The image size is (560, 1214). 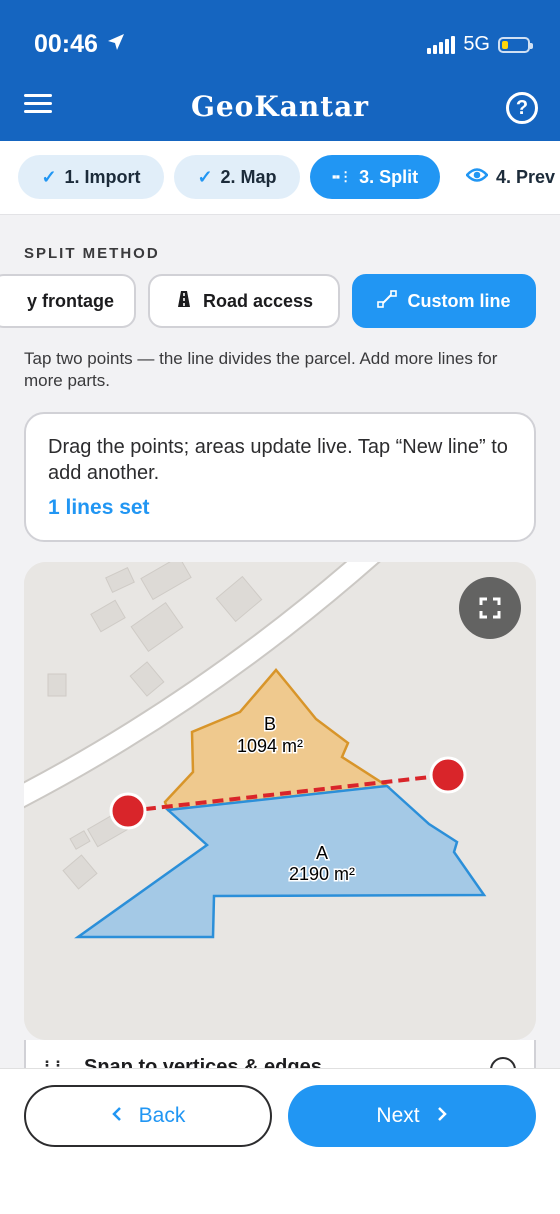 What do you see at coordinates (448, 775) in the screenshot?
I see `split-point-end` at bounding box center [448, 775].